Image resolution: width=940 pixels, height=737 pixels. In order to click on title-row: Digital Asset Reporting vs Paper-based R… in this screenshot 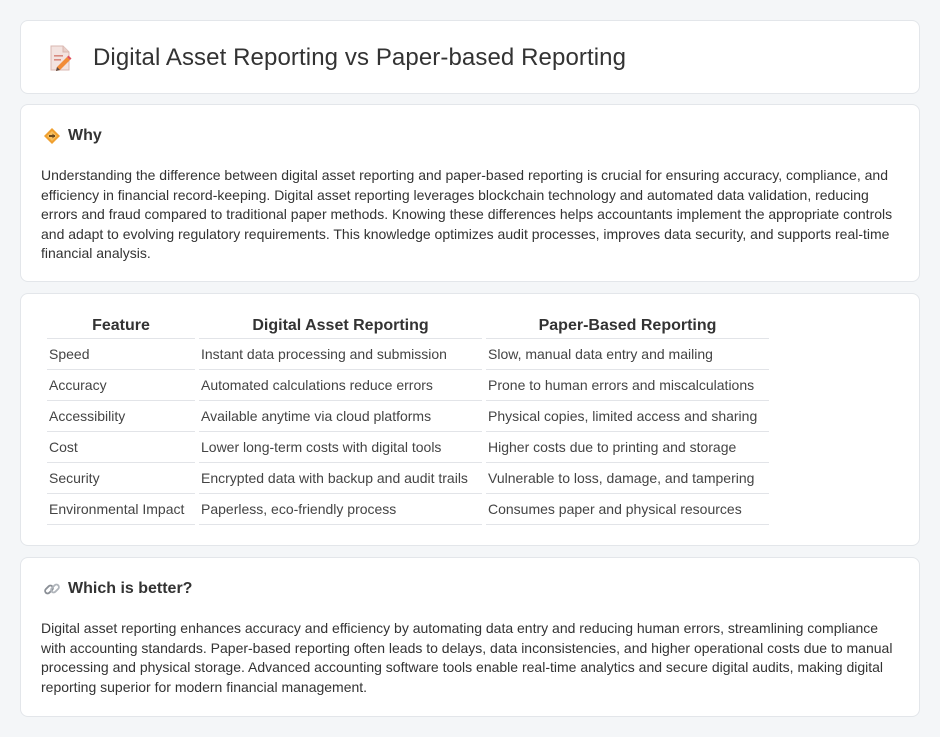, I will do `click(336, 58)`.